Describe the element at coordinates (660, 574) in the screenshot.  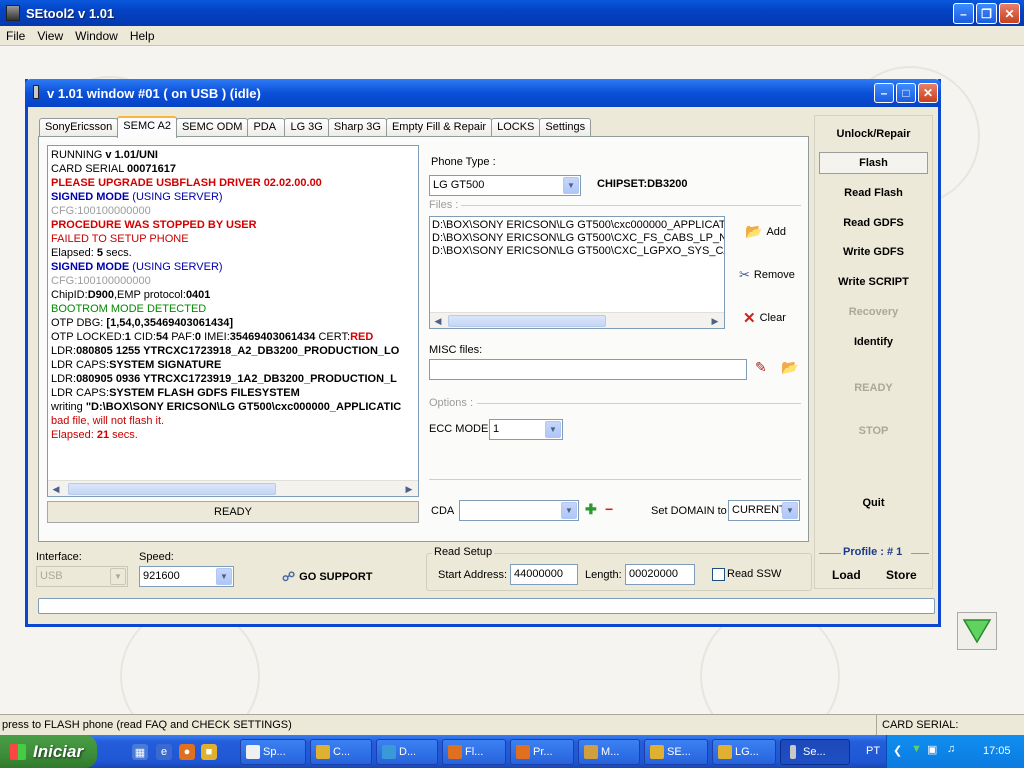
I see `length-input: 00020000` at that location.